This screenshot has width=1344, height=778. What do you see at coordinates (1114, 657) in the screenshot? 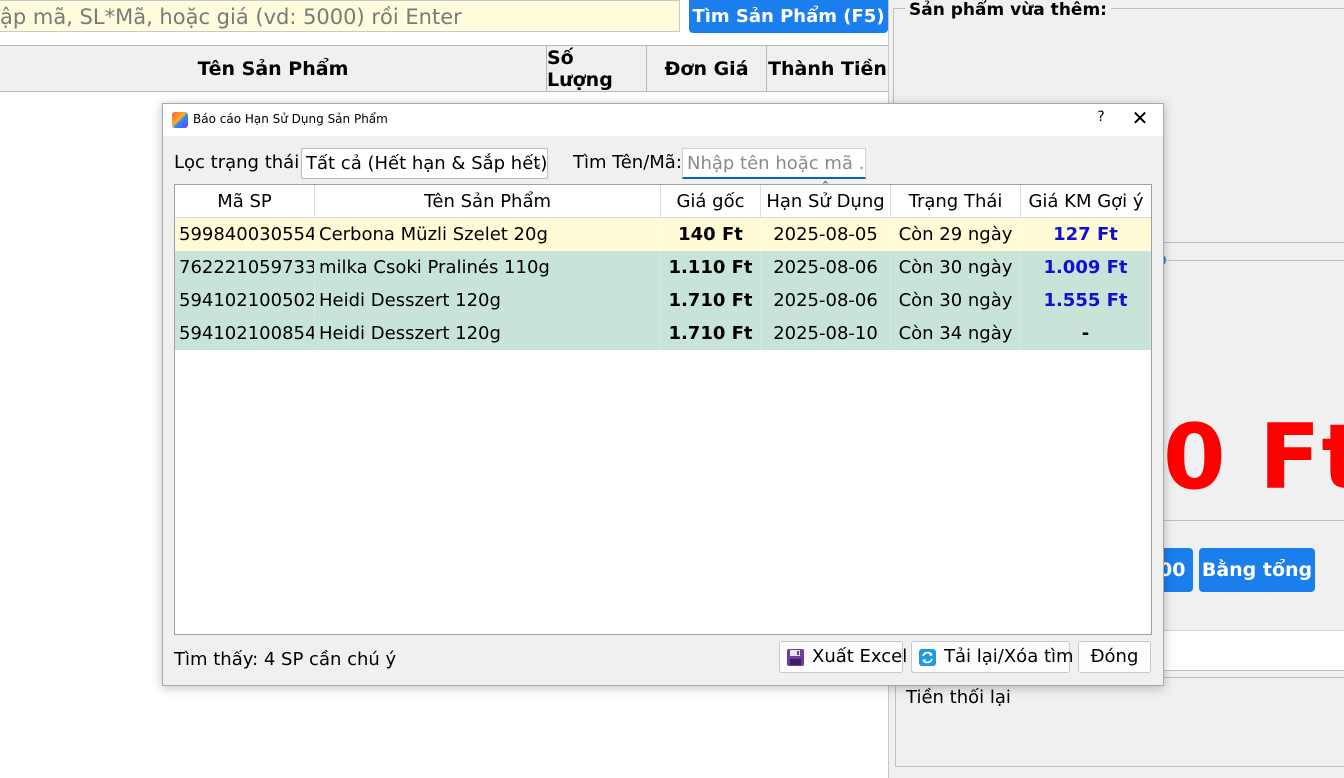
I see `close-button: Đóng` at bounding box center [1114, 657].